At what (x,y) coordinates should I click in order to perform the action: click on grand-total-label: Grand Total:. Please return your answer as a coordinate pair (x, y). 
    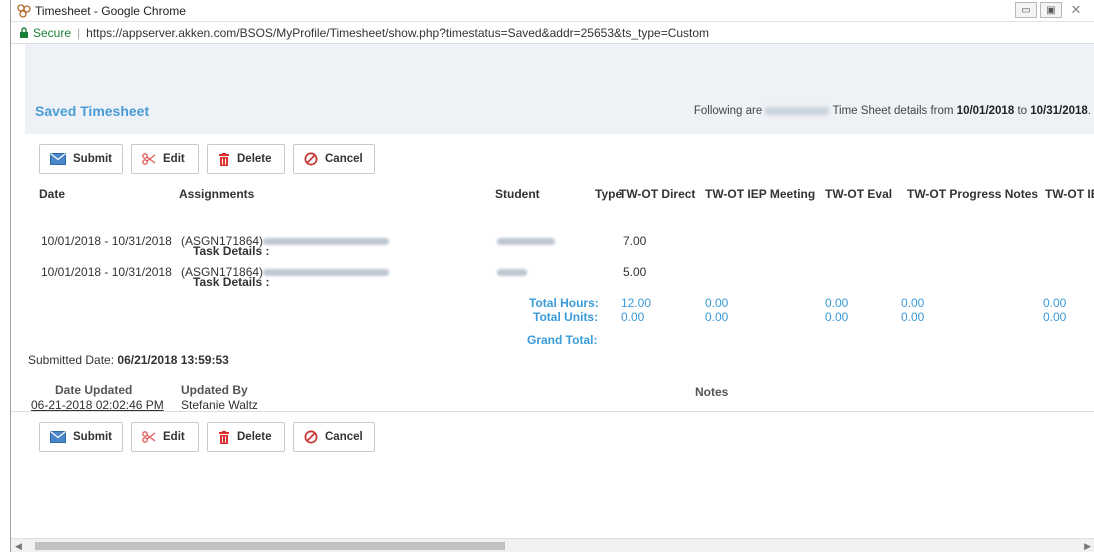
    Looking at the image, I should click on (562, 340).